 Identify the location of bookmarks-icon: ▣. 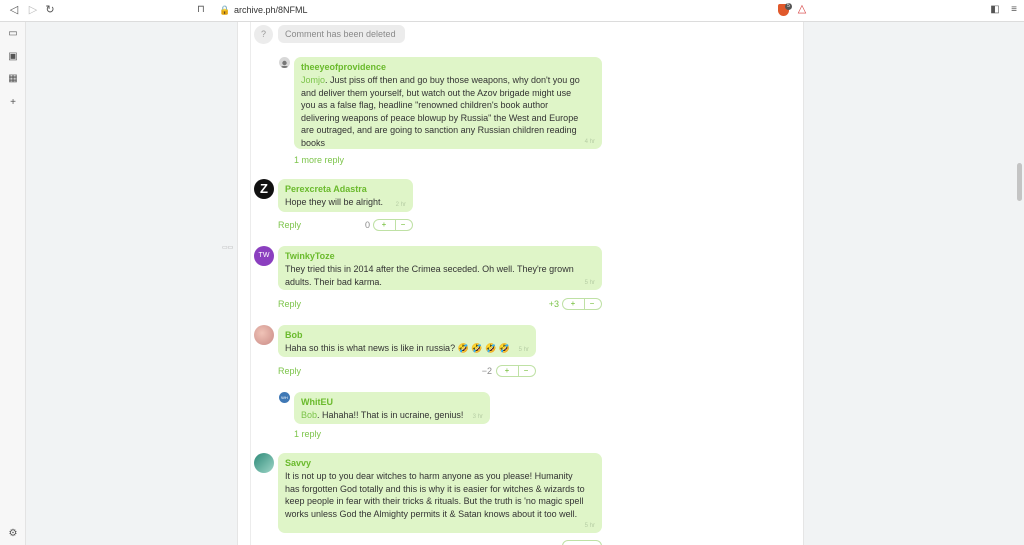
(13, 57).